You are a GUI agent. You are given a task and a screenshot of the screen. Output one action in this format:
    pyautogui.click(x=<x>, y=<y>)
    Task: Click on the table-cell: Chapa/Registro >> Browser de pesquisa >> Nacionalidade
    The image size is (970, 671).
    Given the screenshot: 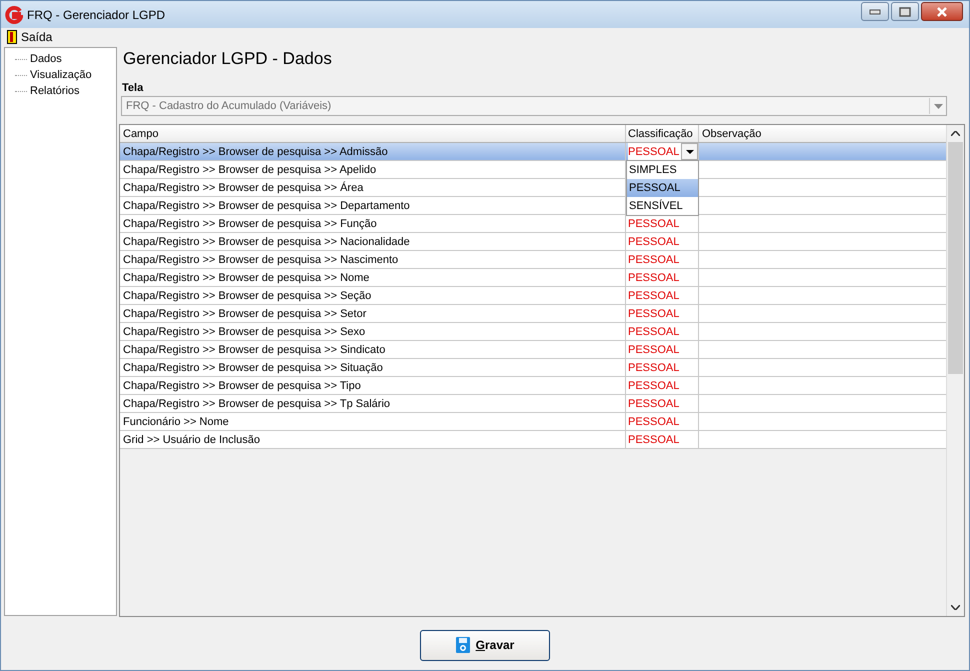 What is the action you would take?
    pyautogui.click(x=373, y=241)
    